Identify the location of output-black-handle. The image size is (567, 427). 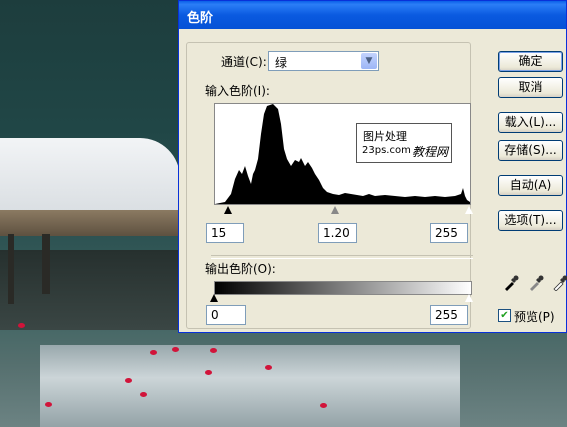
(214, 298).